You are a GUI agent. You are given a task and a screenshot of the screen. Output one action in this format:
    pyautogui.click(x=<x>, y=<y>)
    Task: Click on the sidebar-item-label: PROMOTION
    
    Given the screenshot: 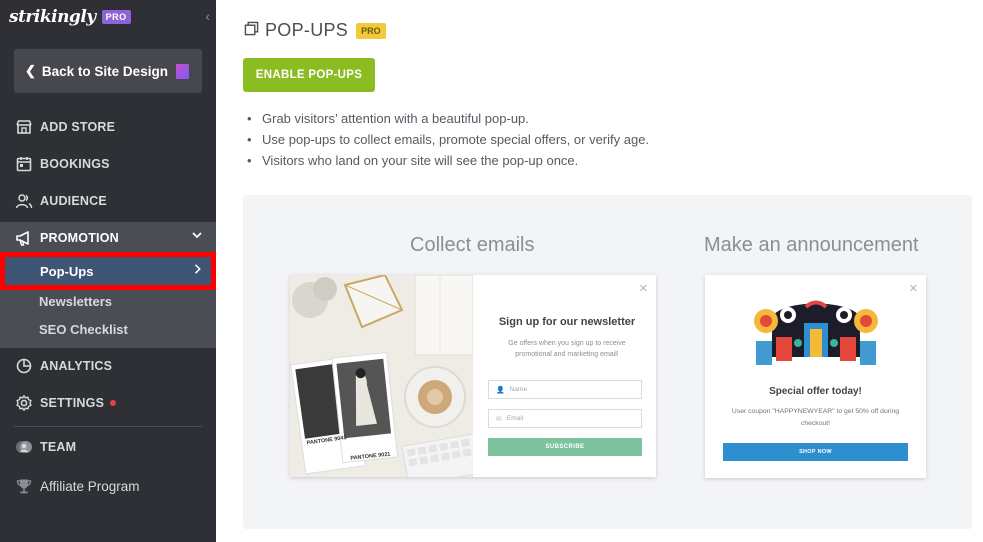 What is the action you would take?
    pyautogui.click(x=79, y=238)
    